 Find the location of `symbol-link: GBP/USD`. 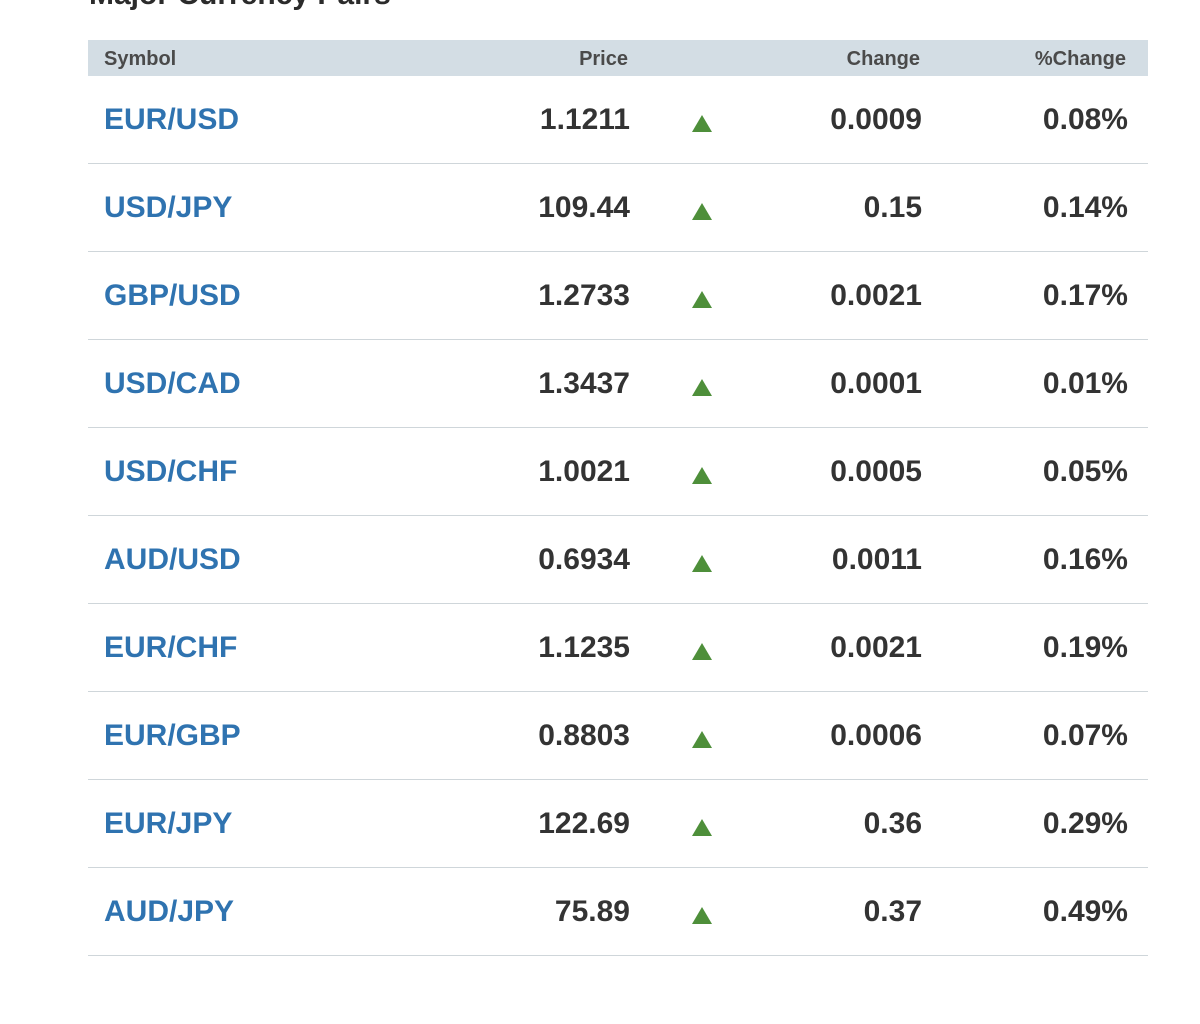

symbol-link: GBP/USD is located at coordinates (172, 295).